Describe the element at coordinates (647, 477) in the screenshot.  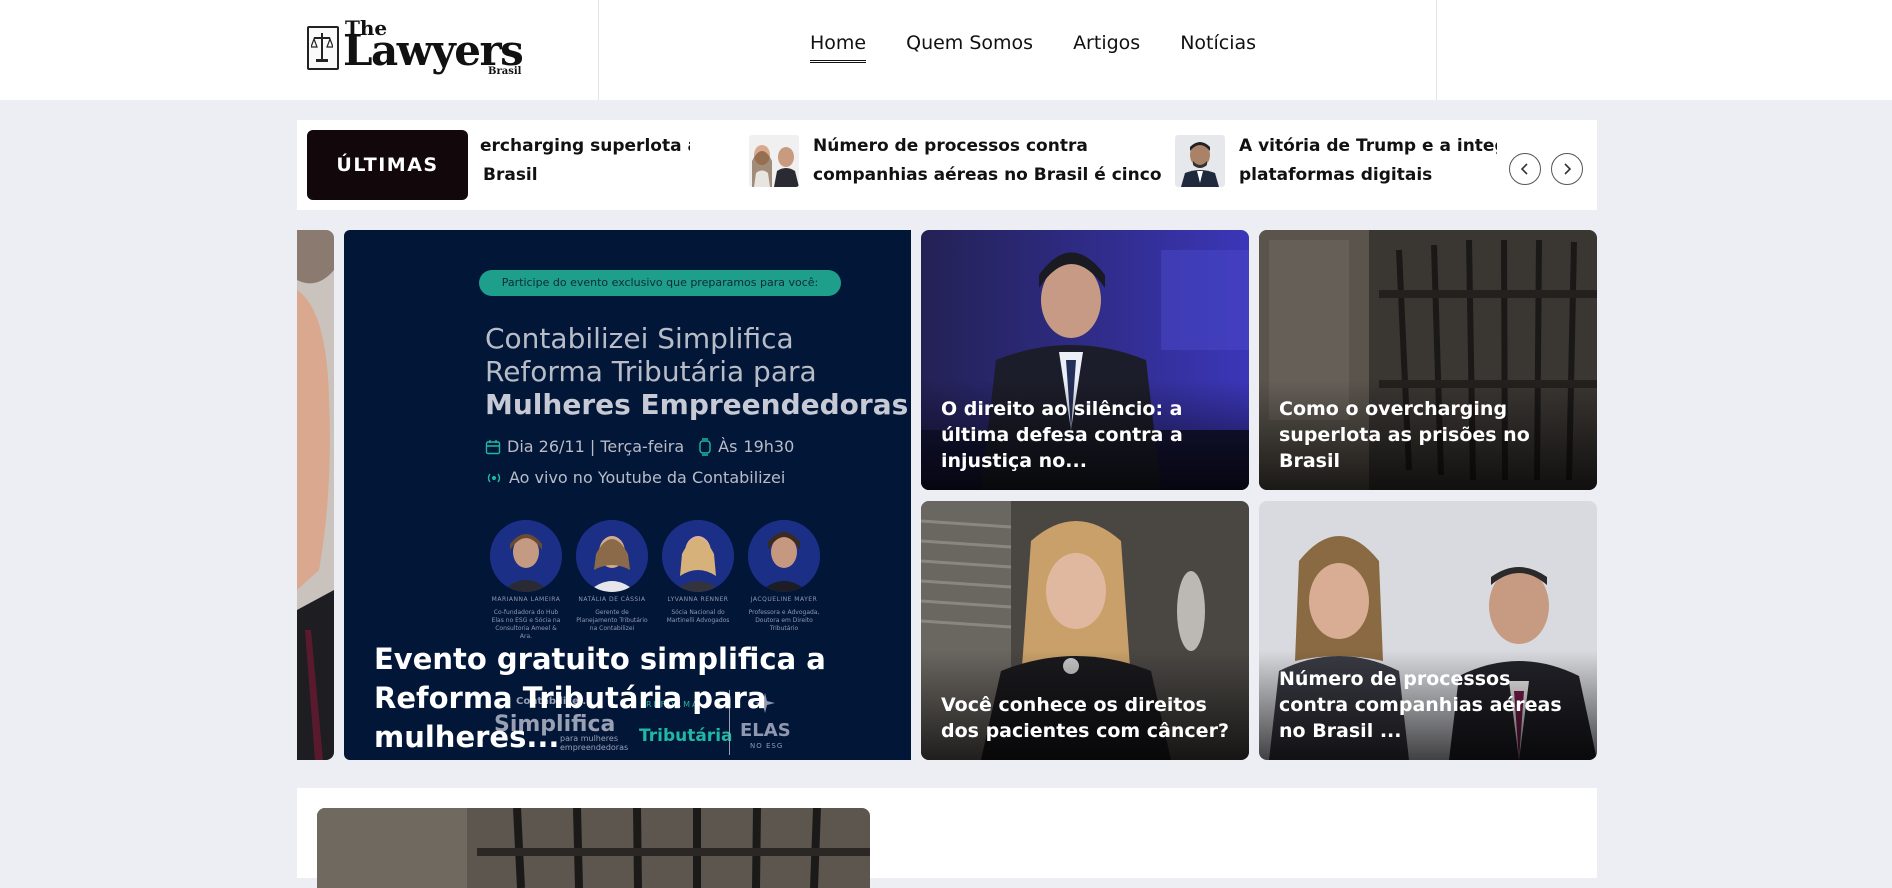
I see `event-live-info: Ao vivo no Youtube da Contabilizei` at that location.